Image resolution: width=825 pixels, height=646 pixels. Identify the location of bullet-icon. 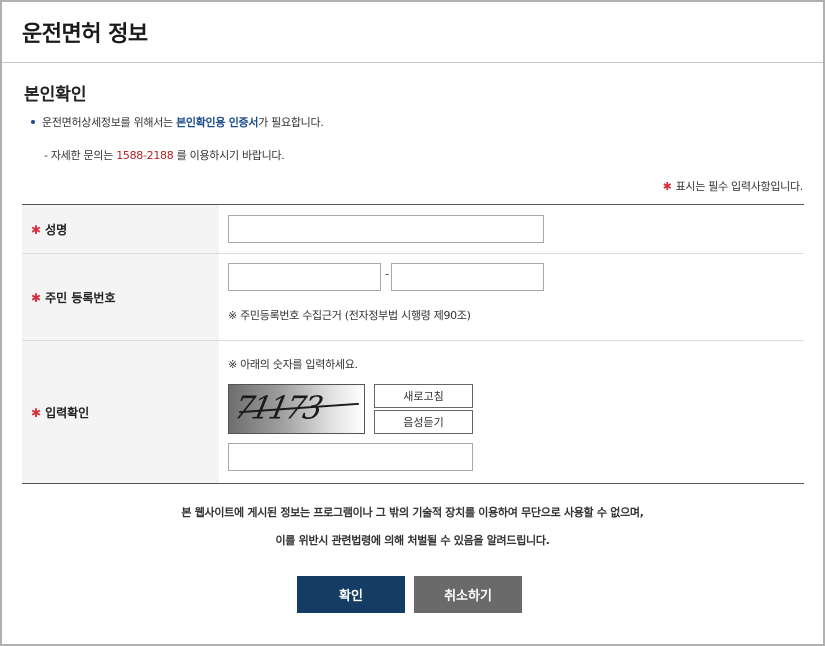
(33, 122).